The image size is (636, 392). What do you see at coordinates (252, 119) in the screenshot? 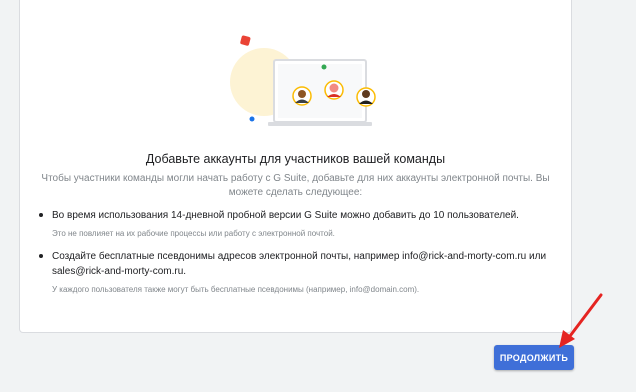
I see `blue-dot-shape` at bounding box center [252, 119].